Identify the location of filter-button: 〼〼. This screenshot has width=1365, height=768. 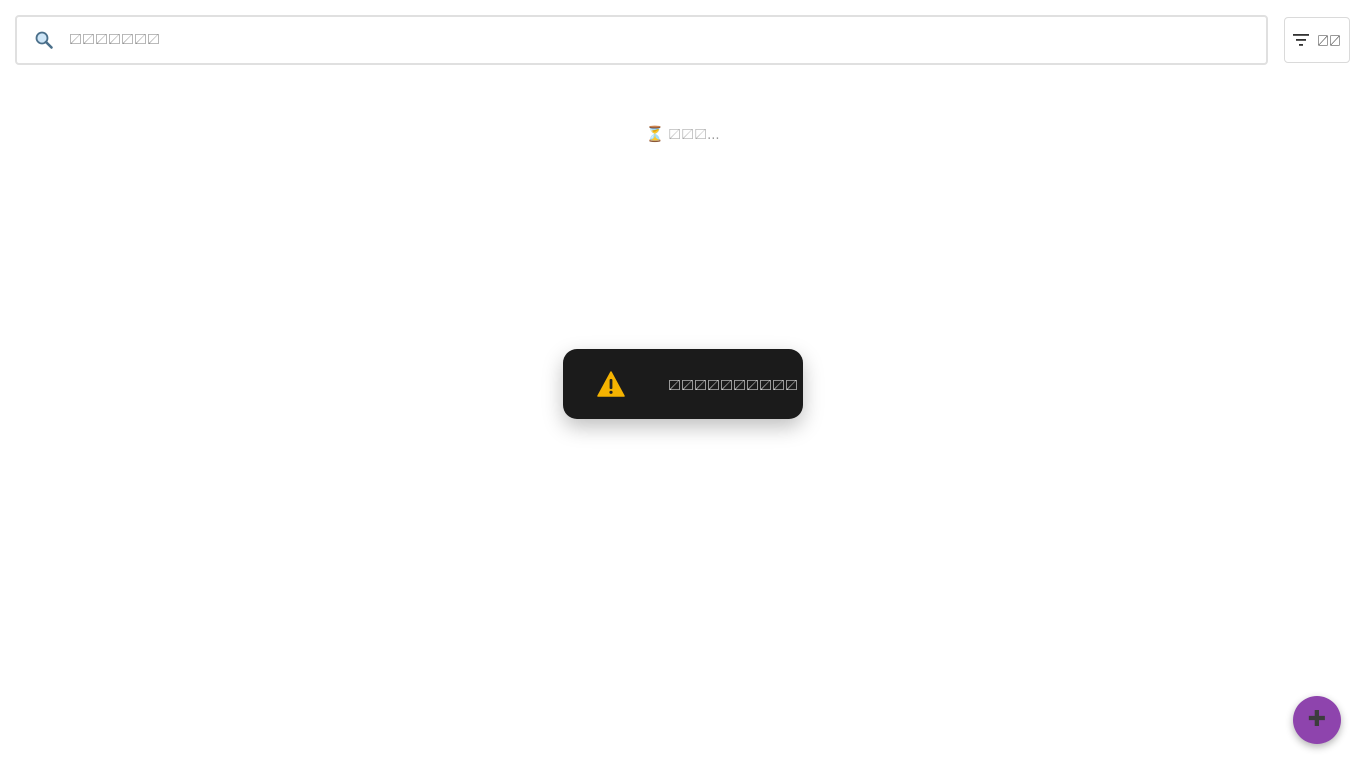
(1317, 40).